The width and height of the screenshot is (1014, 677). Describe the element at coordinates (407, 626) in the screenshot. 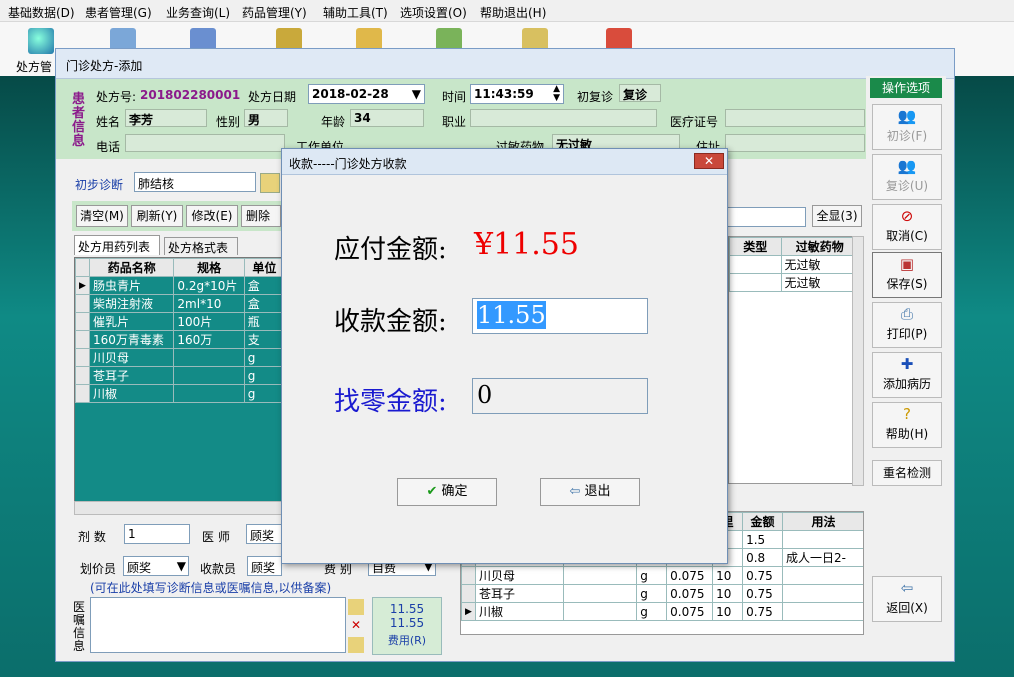

I see `total-panel: 11.55 11.55 费用(R)` at that location.